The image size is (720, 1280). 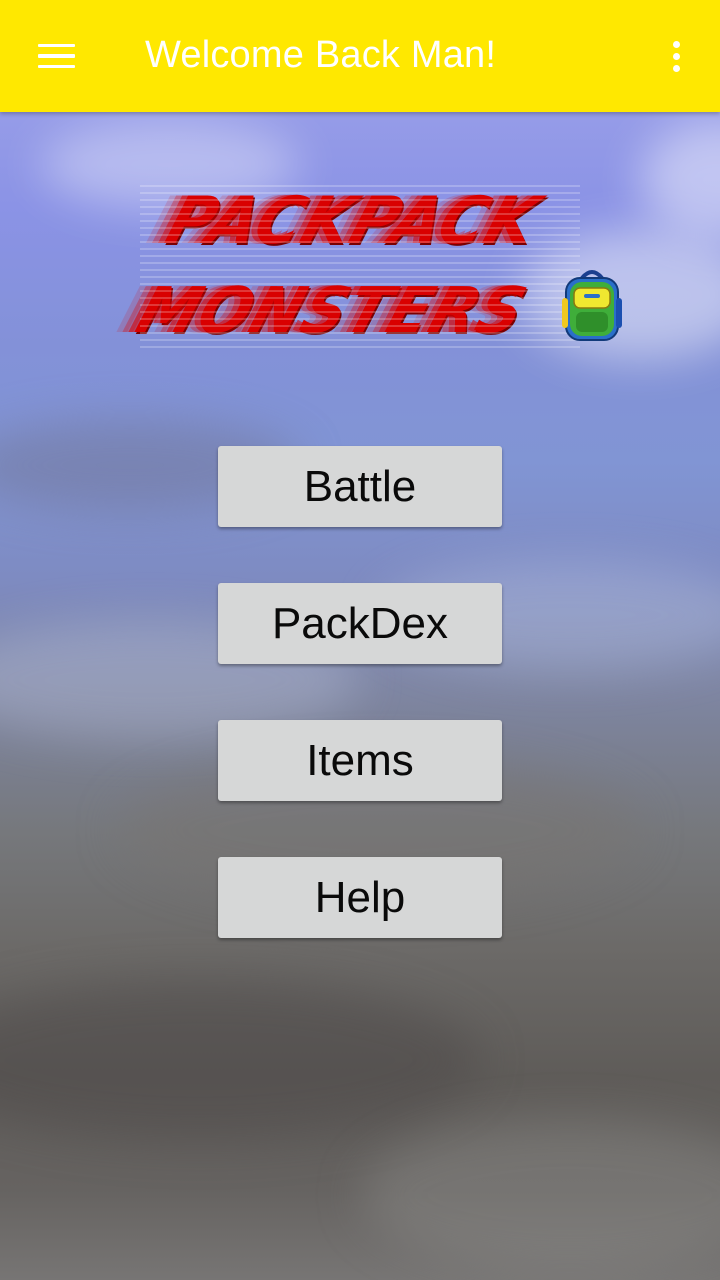 What do you see at coordinates (360, 623) in the screenshot?
I see `packdex-button: PackDex` at bounding box center [360, 623].